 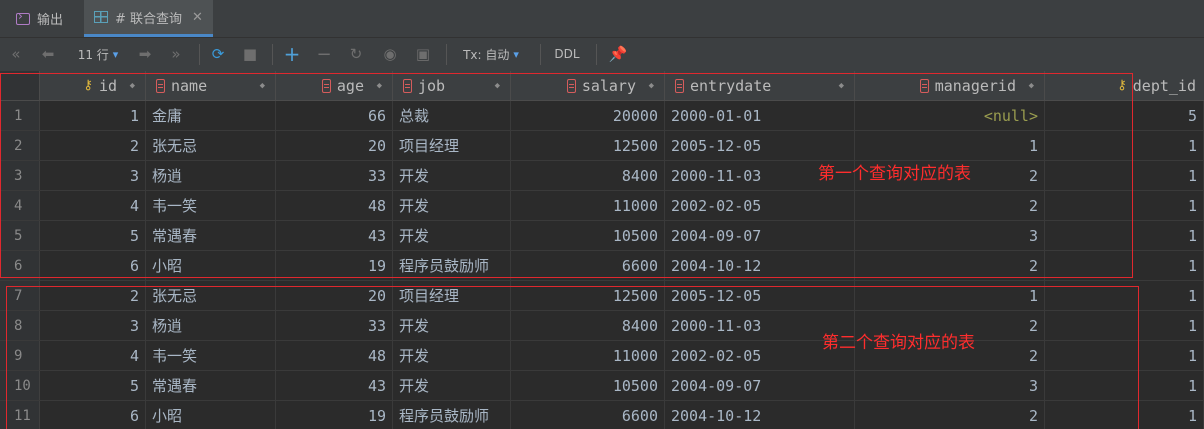 I want to click on cell-entrydate: 2002-02-05, so click(x=760, y=205).